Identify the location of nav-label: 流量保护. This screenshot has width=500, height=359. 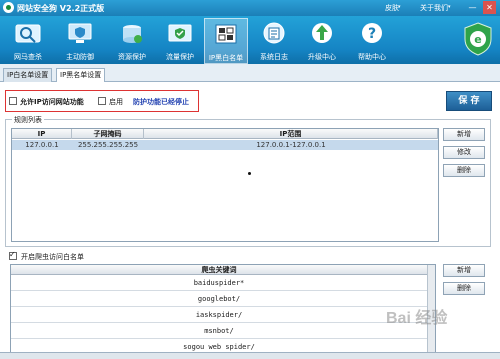
(180, 57).